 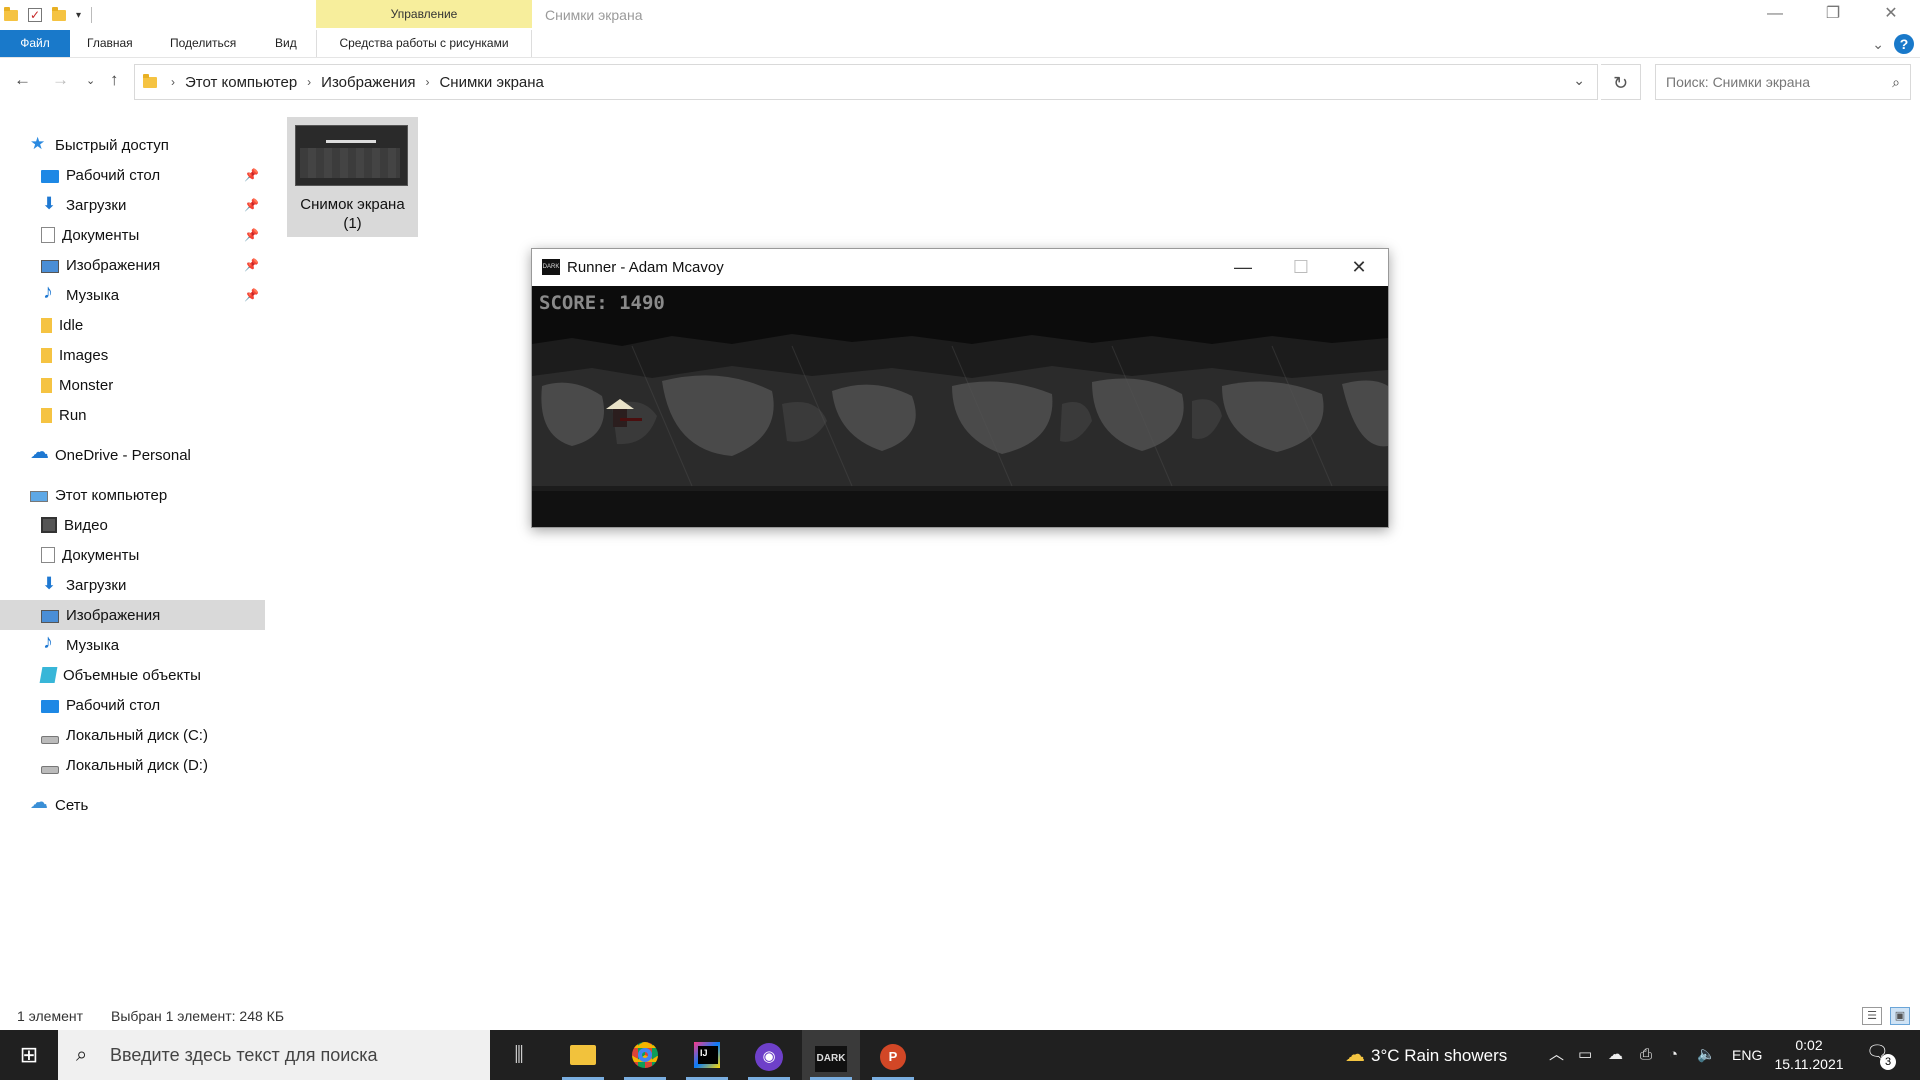 I want to click on nav-item-pc-desktop: Рабочий стол, so click(x=132, y=705).